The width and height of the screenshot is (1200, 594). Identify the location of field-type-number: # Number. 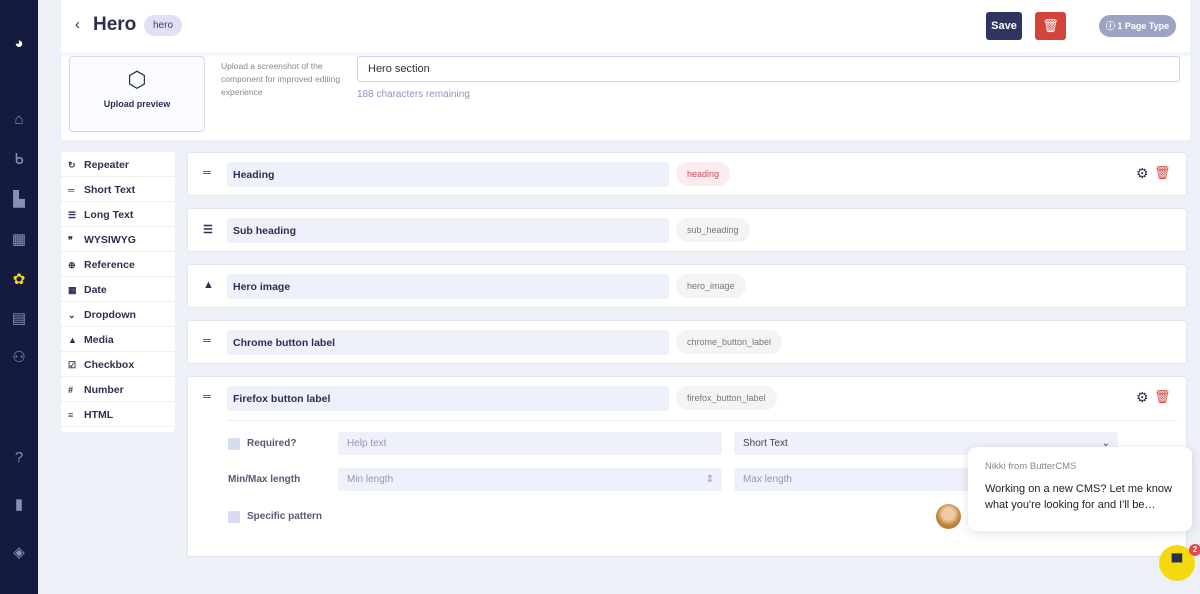
(118, 389).